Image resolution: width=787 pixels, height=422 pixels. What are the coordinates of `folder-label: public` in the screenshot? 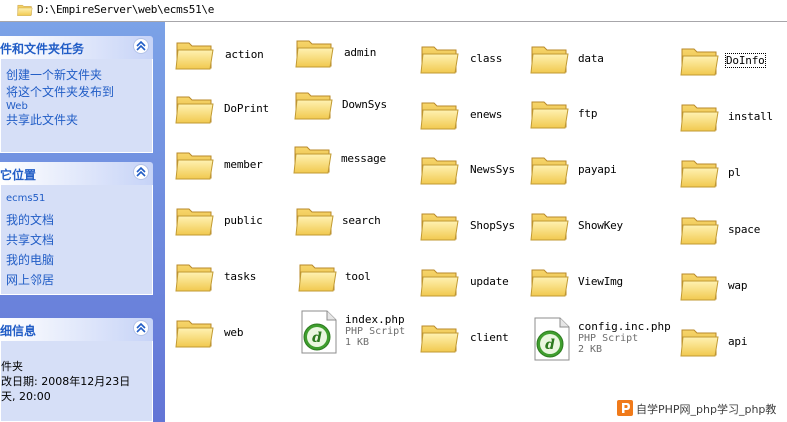 It's located at (243, 220).